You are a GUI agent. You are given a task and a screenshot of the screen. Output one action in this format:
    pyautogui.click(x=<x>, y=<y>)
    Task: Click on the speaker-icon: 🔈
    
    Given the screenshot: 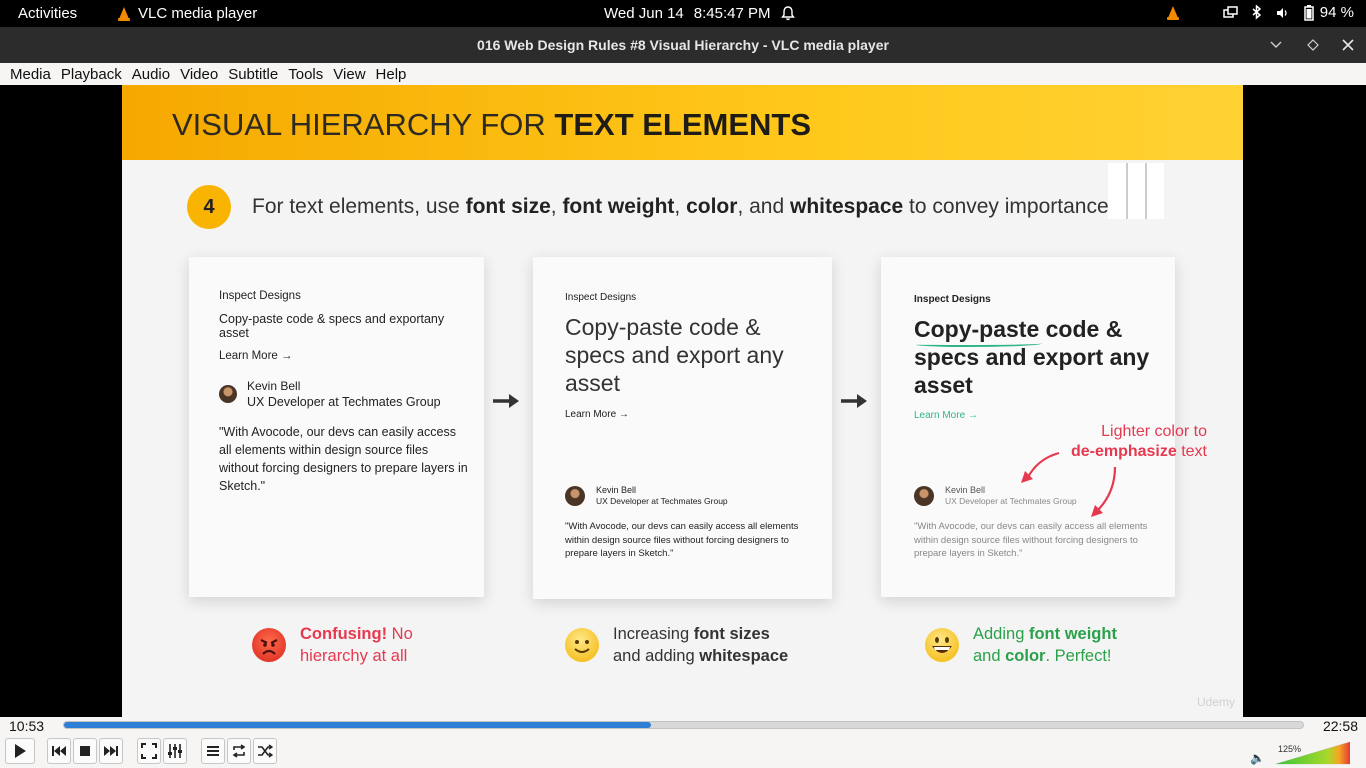 What is the action you would take?
    pyautogui.click(x=1257, y=758)
    